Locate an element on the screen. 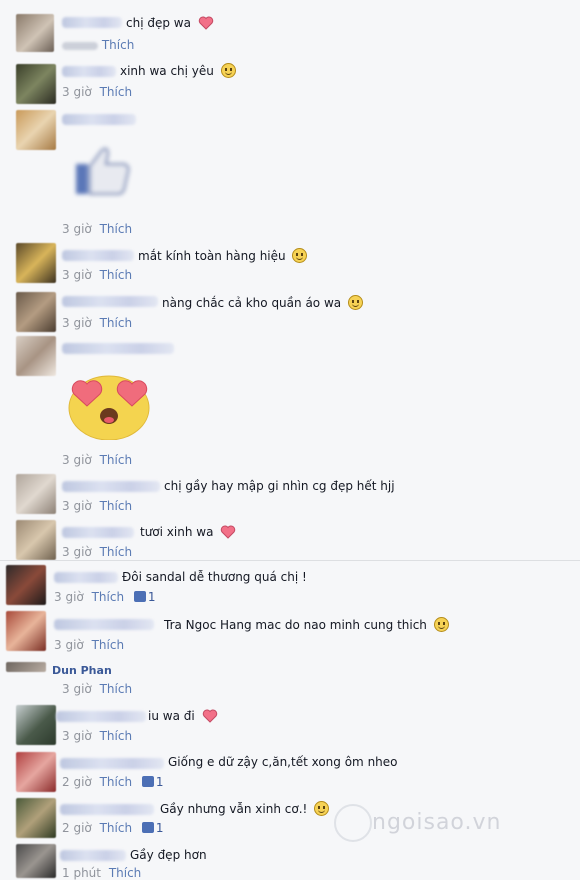  section-divider is located at coordinates (290, 560).